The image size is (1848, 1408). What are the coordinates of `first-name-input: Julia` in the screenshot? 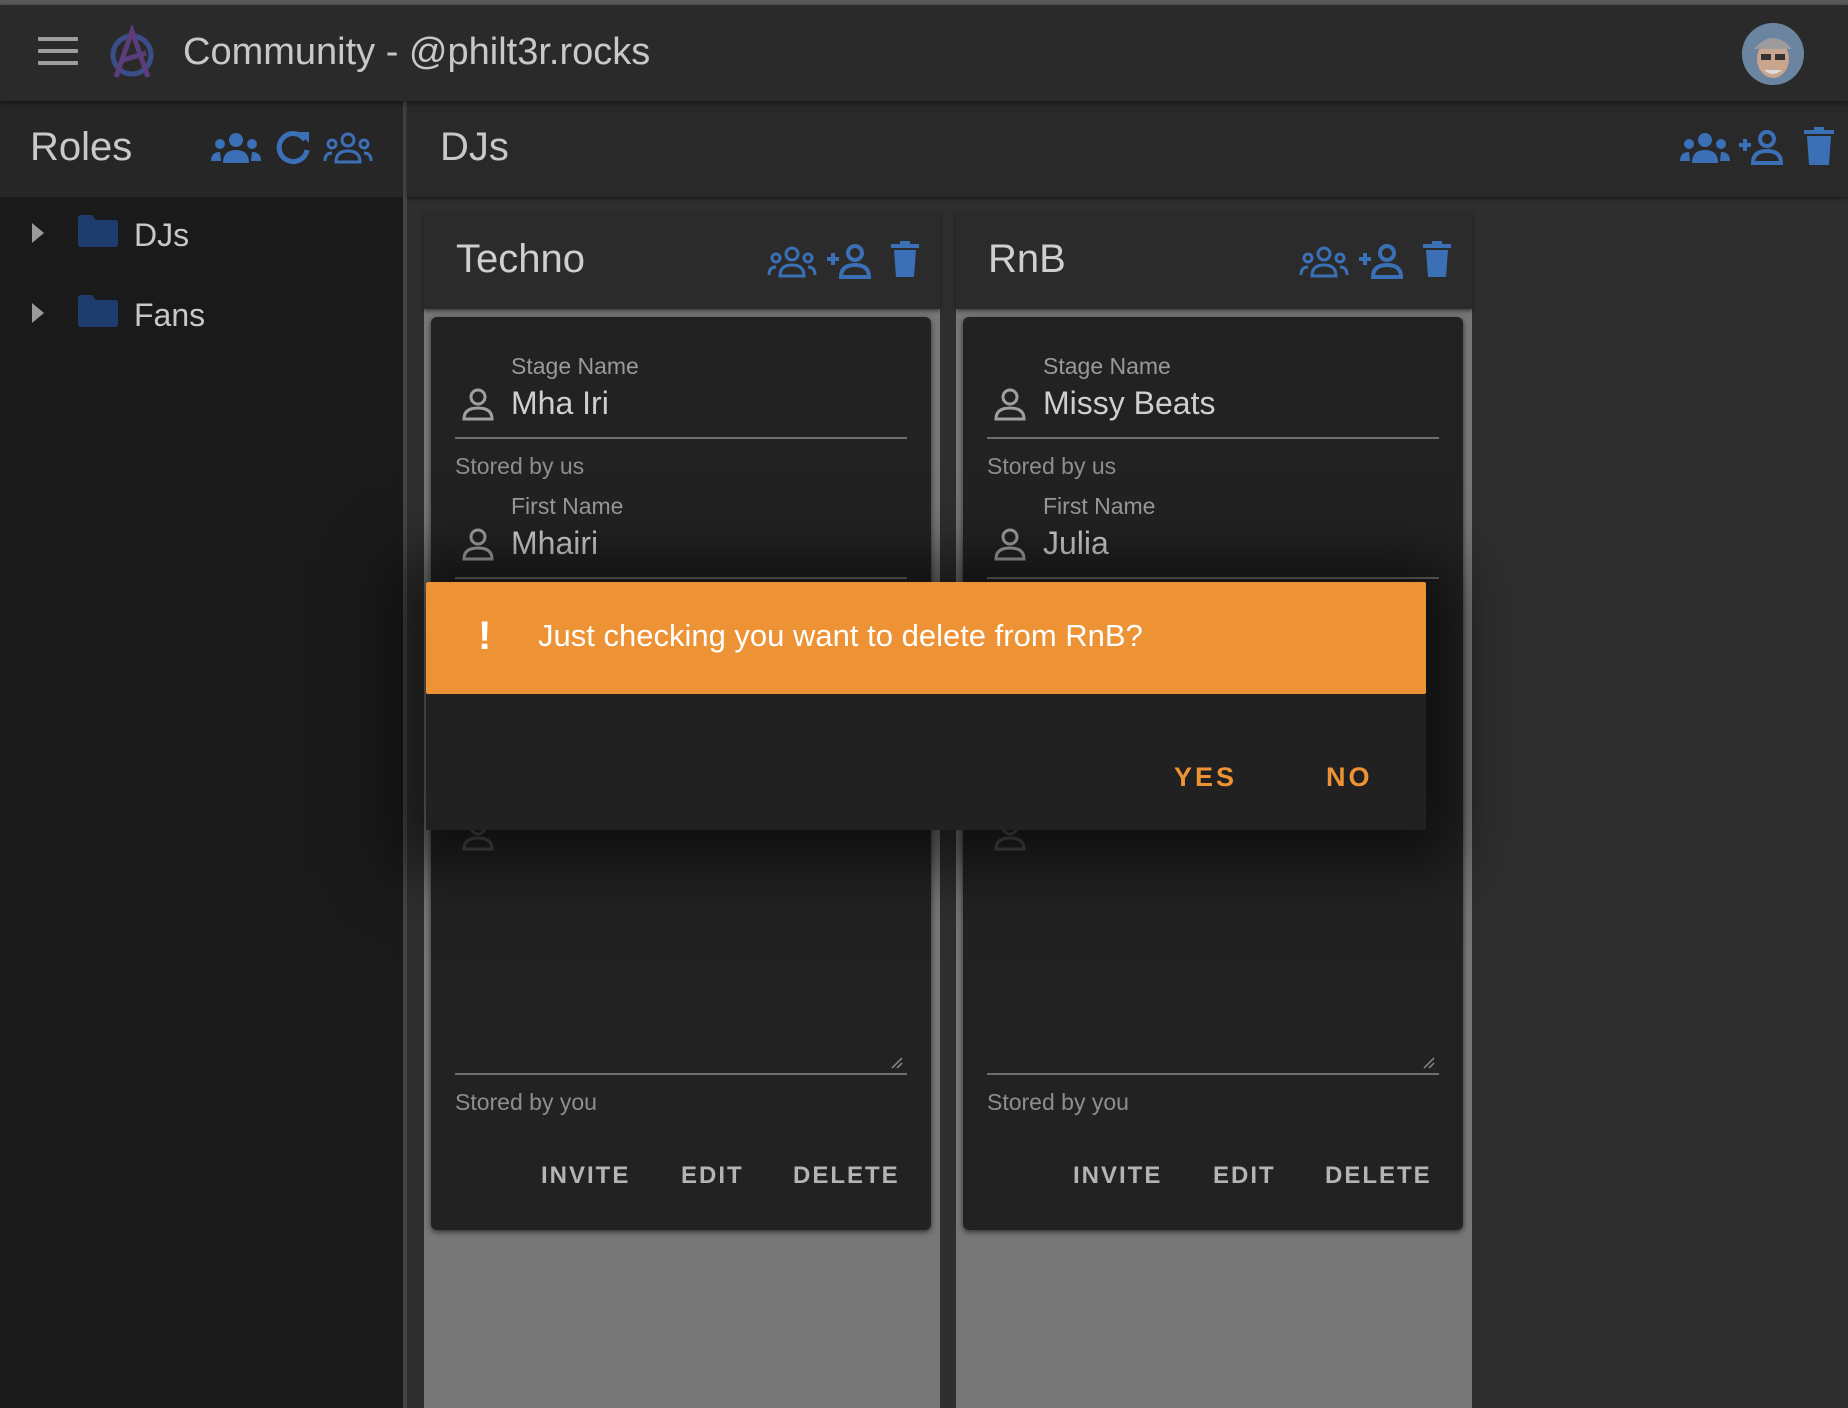 It's located at (1076, 543).